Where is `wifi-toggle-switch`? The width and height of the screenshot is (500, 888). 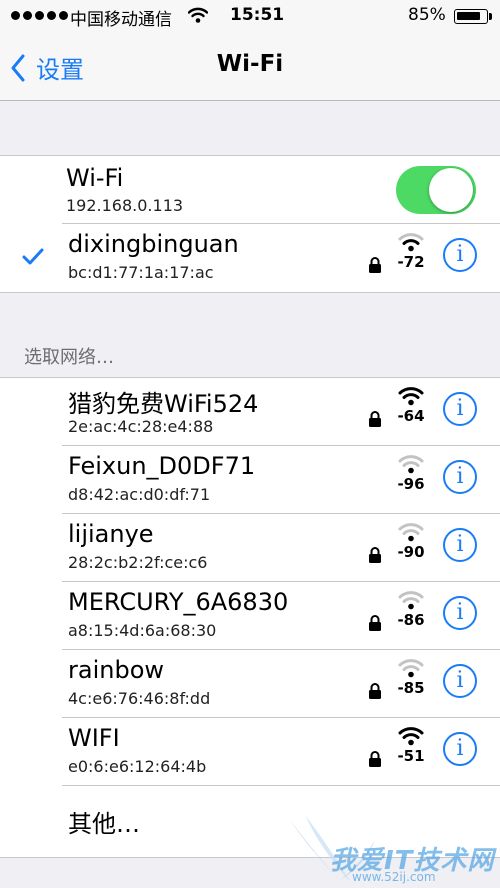
wifi-toggle-switch is located at coordinates (436, 190).